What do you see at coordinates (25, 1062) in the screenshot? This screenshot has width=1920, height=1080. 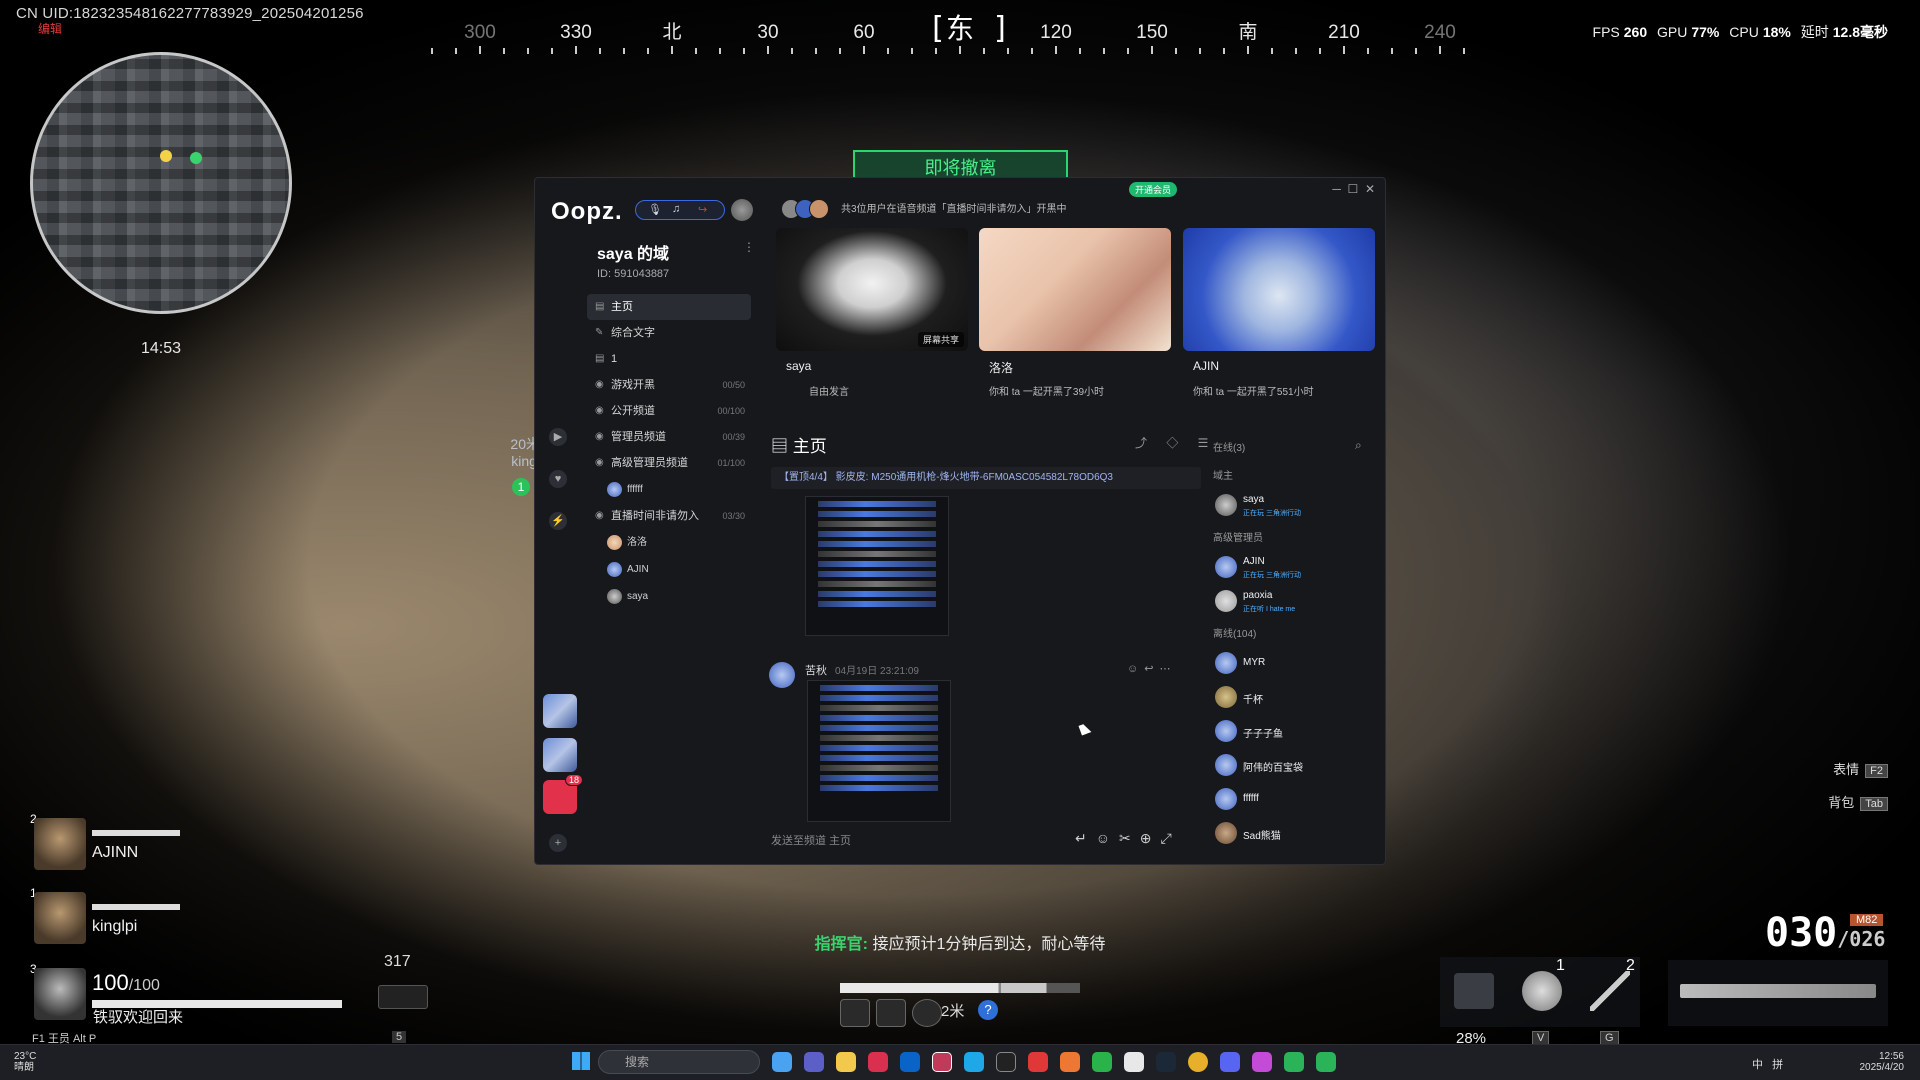 I see `weather-widget: 23°C 晴朗` at bounding box center [25, 1062].